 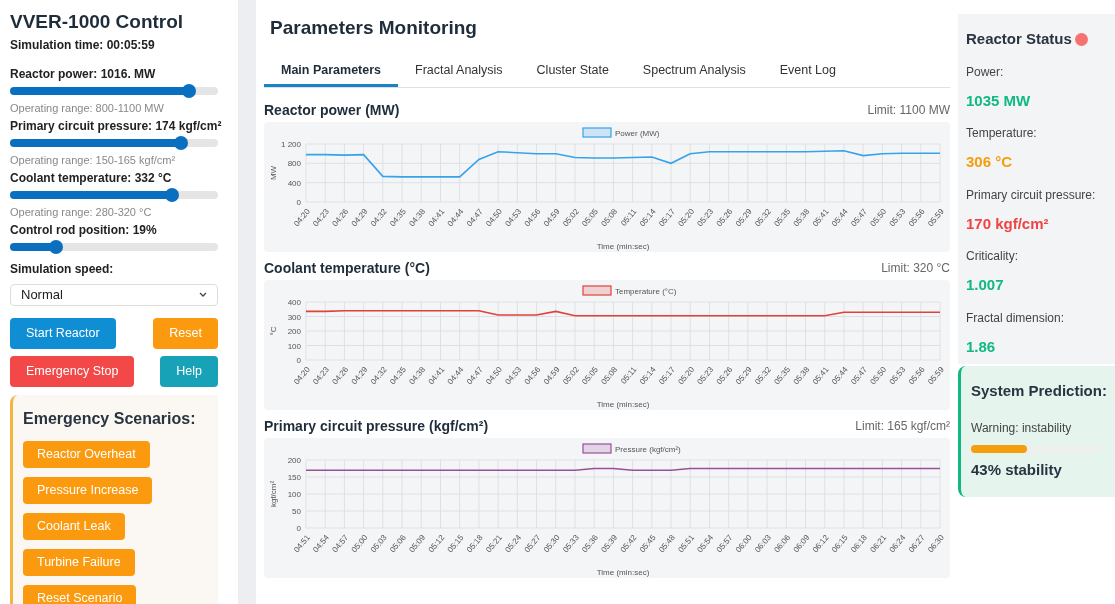 What do you see at coordinates (62, 269) in the screenshot?
I see `speed-label: Simulation speed:` at bounding box center [62, 269].